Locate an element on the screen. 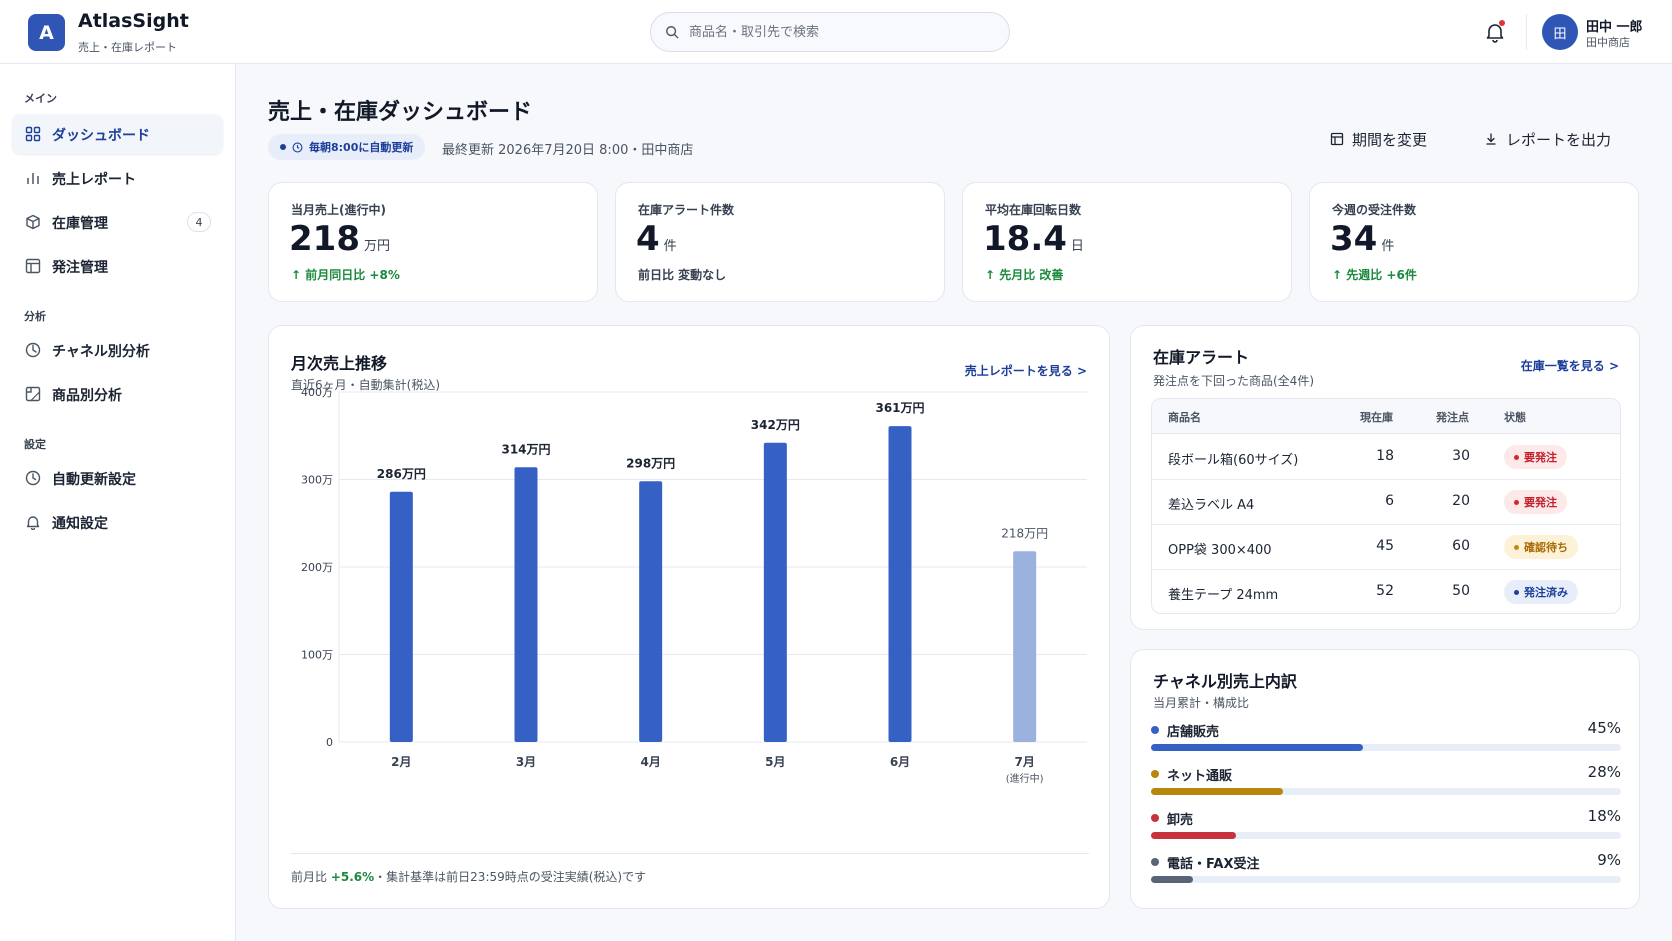 Image resolution: width=1672 pixels, height=941 pixels. product-name: 養生テープ 24mm is located at coordinates (1223, 595).